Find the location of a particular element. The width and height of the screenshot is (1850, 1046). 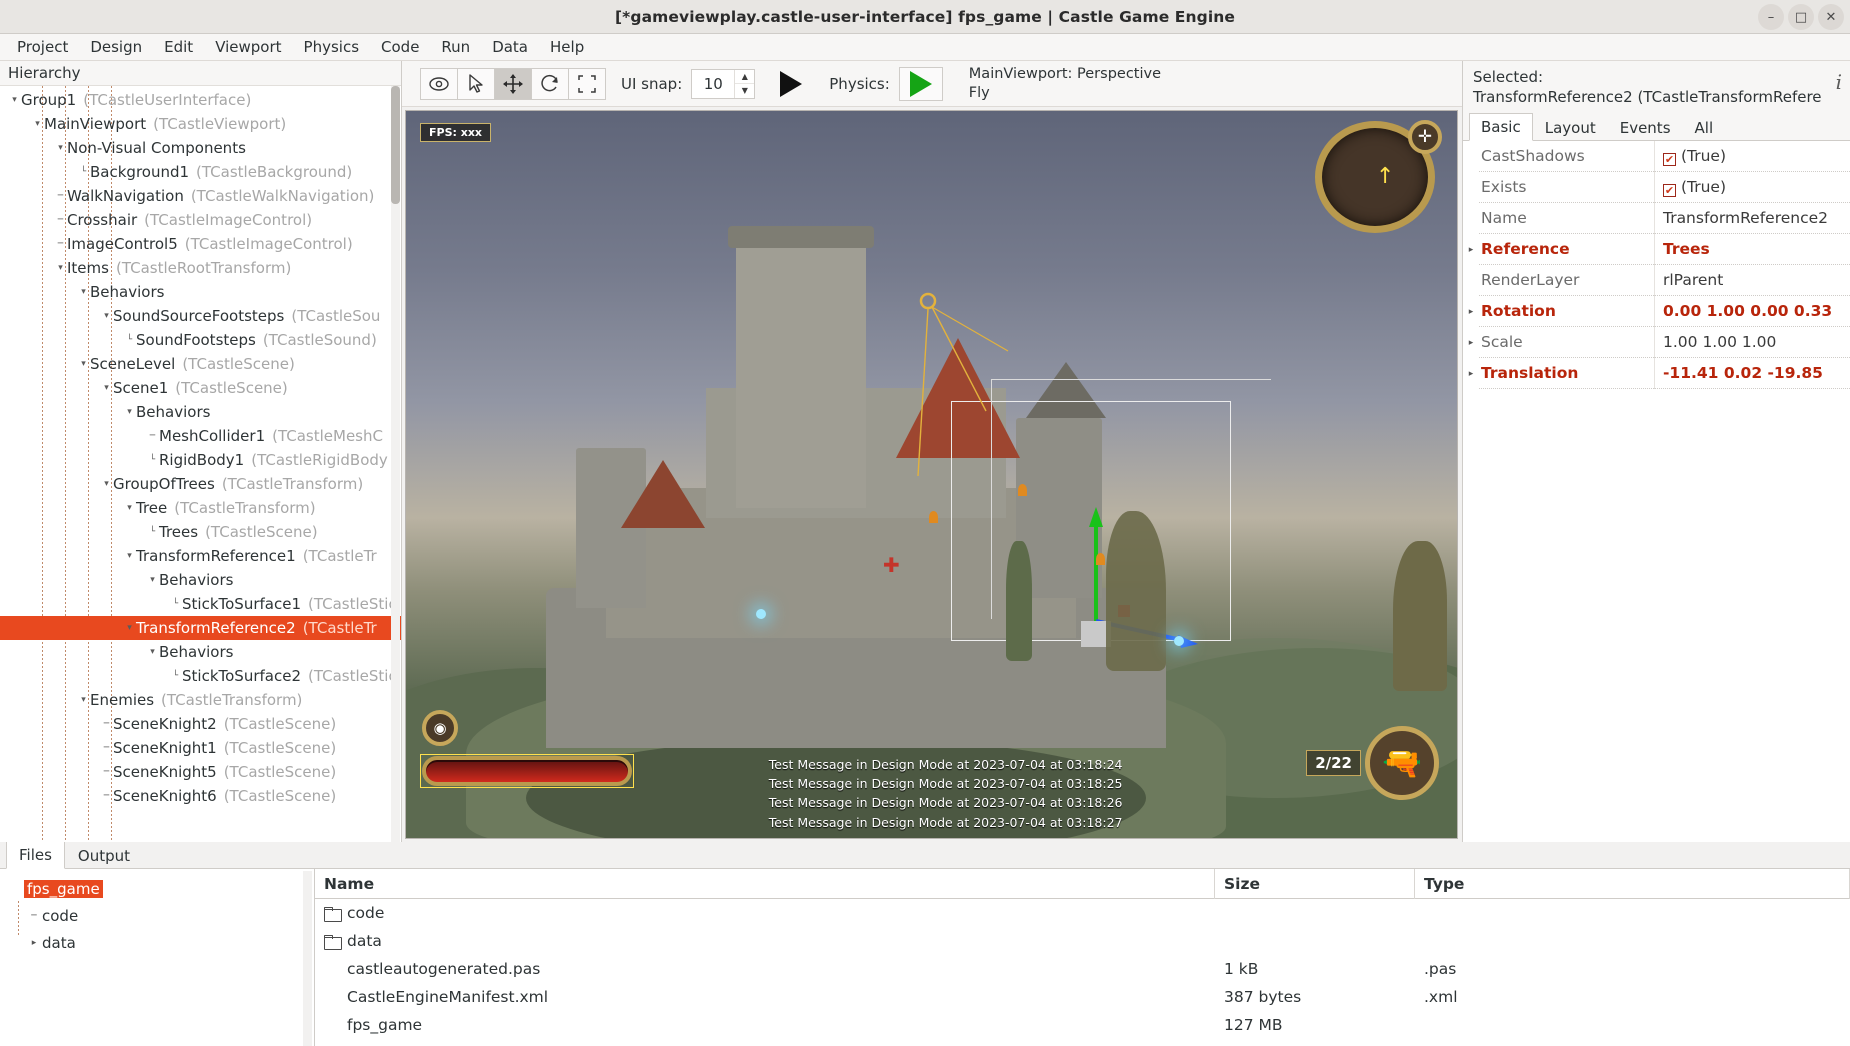

ui-snap-arrows: ▲ ▼ is located at coordinates (744, 83).